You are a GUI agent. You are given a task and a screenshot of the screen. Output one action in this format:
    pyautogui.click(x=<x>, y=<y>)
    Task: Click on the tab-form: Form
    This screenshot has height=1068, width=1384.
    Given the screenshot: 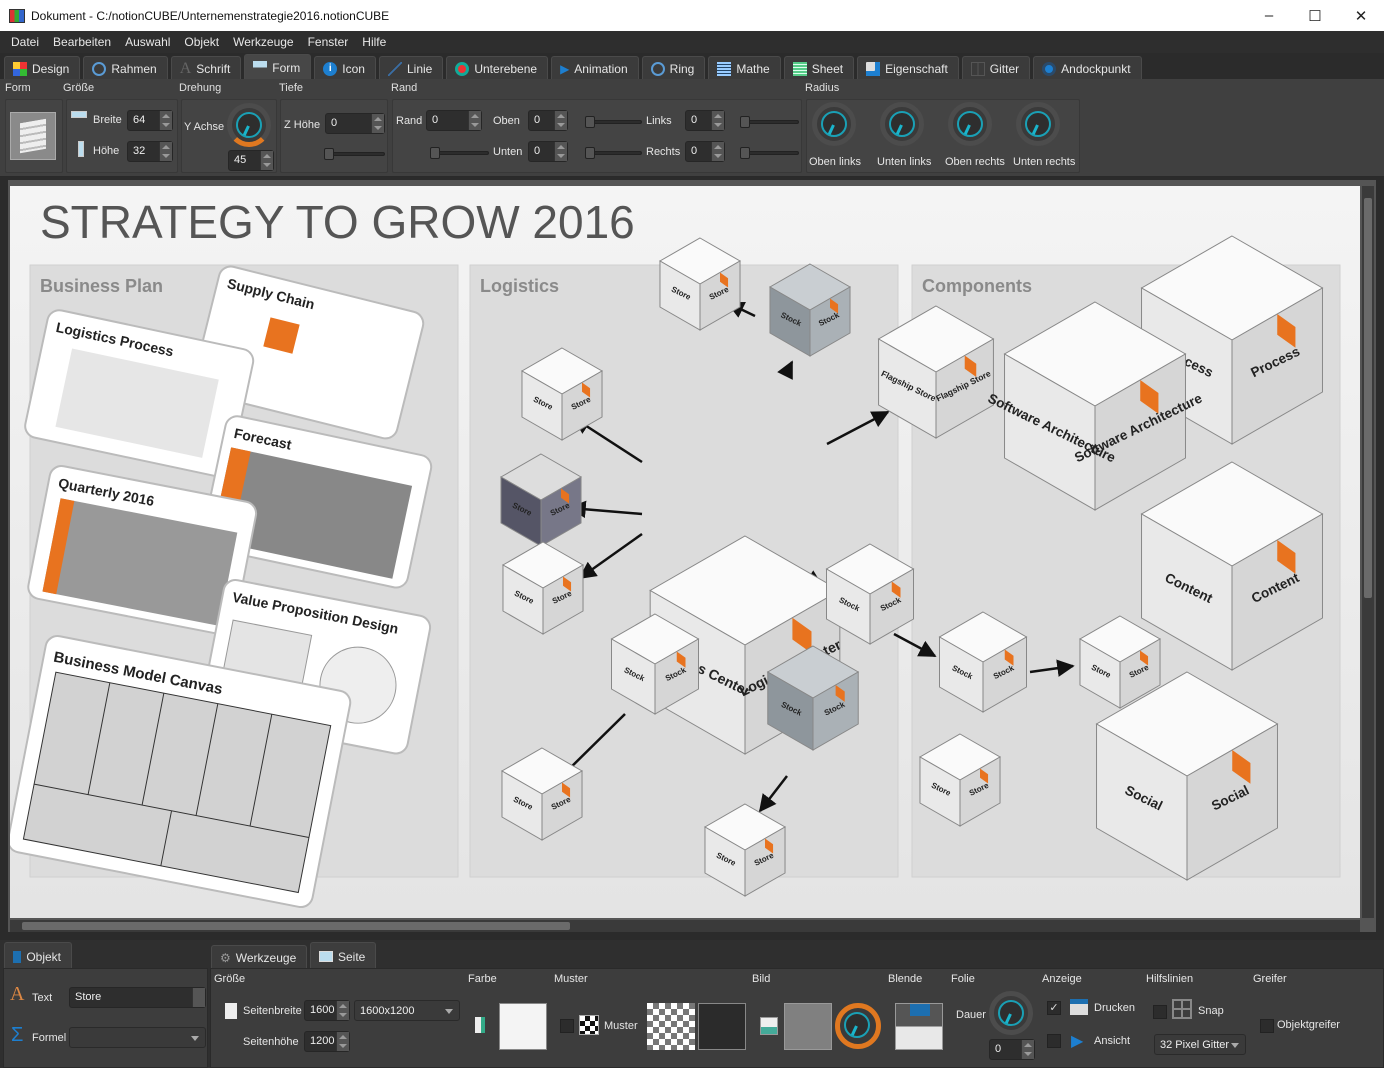 What is the action you would take?
    pyautogui.click(x=278, y=67)
    